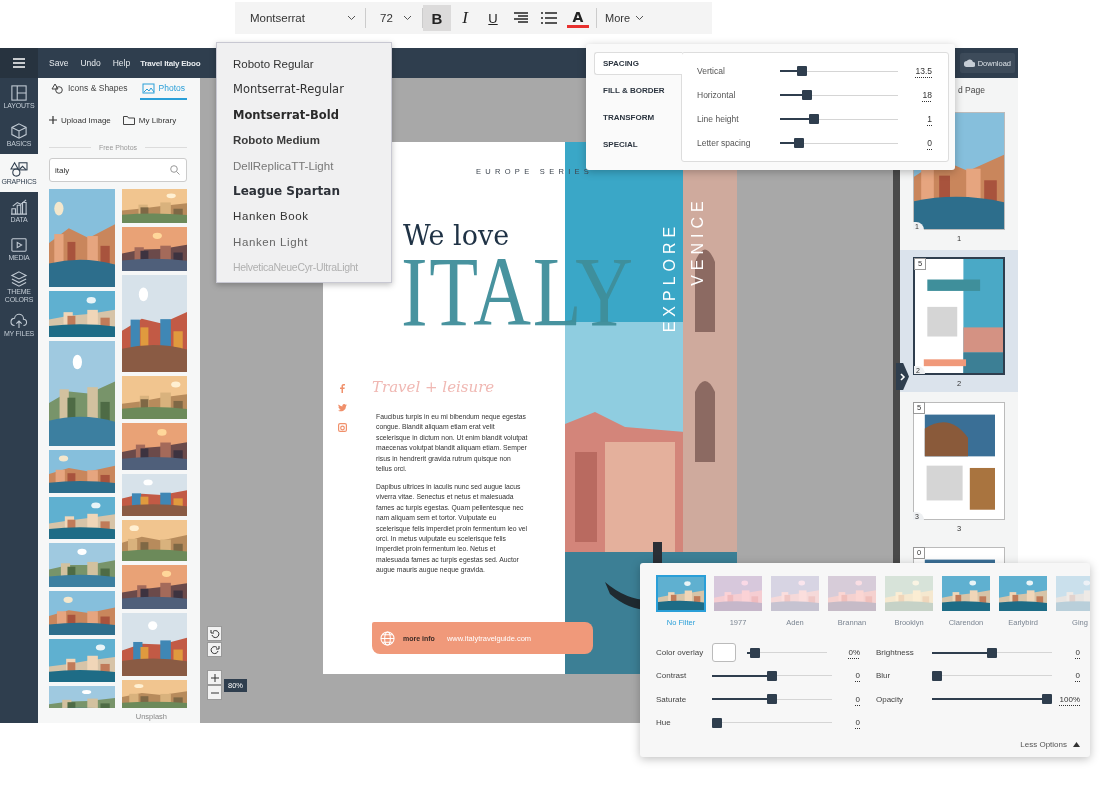 The height and width of the screenshot is (798, 1113). What do you see at coordinates (342, 427) in the screenshot?
I see `camera-icon` at bounding box center [342, 427].